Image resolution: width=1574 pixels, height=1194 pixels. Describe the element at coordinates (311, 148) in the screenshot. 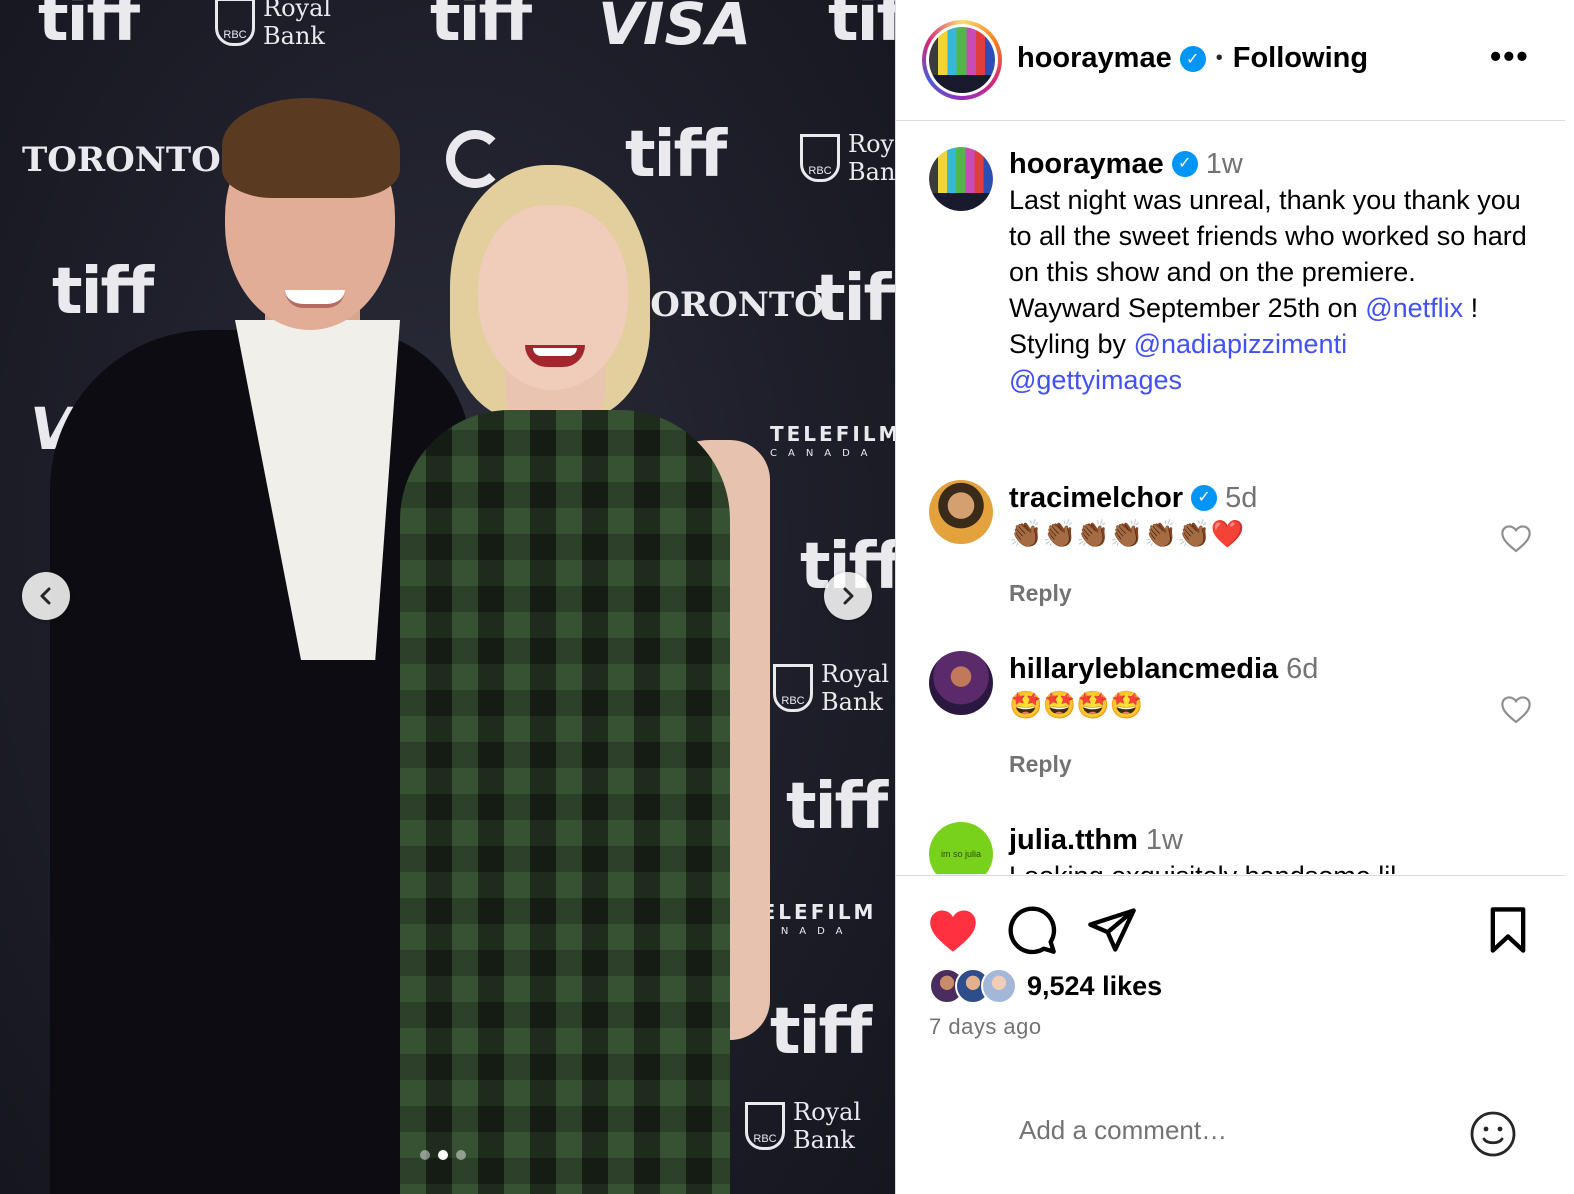

I see `person-left-hair` at that location.